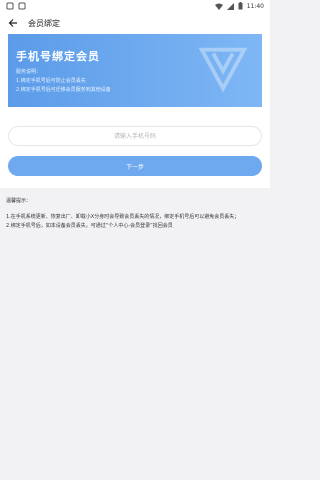  Describe the element at coordinates (135, 23) in the screenshot. I see `app-bar: 会员绑定` at that location.